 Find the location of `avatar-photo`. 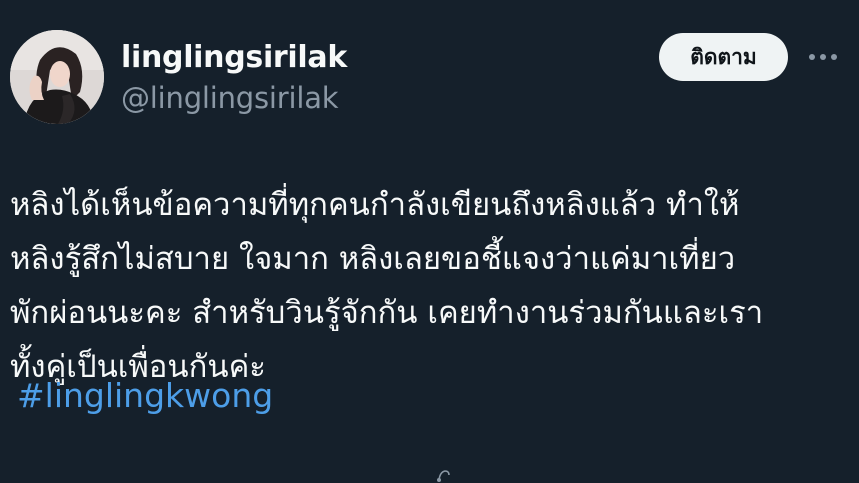

avatar-photo is located at coordinates (57, 77).